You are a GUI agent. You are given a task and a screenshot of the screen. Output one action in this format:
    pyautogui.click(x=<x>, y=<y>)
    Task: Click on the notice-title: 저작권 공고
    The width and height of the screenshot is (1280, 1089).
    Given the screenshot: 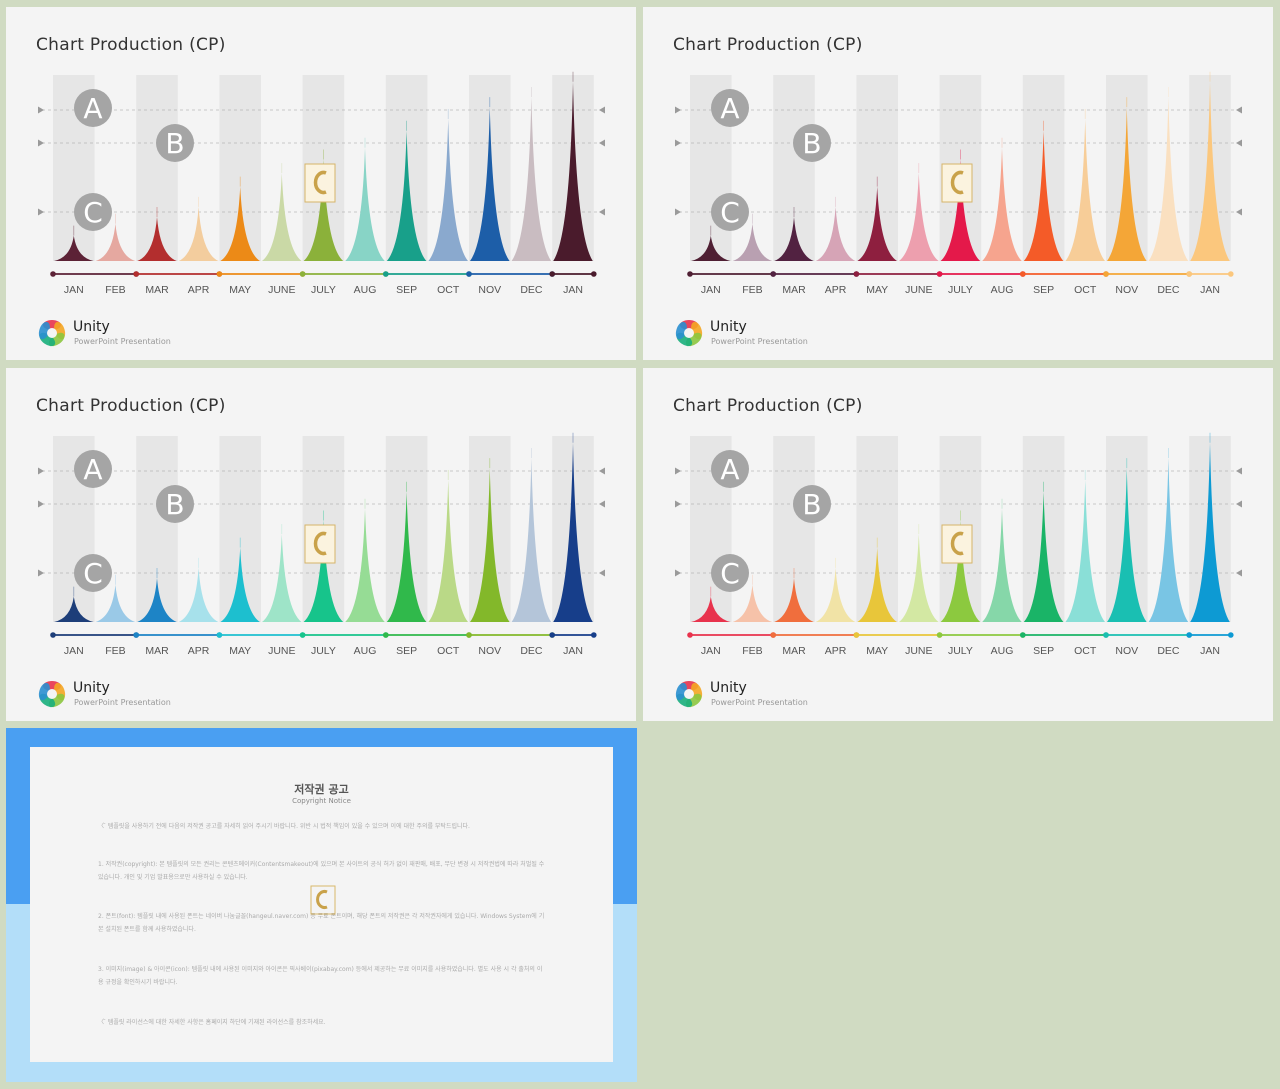 What is the action you would take?
    pyautogui.click(x=321, y=789)
    